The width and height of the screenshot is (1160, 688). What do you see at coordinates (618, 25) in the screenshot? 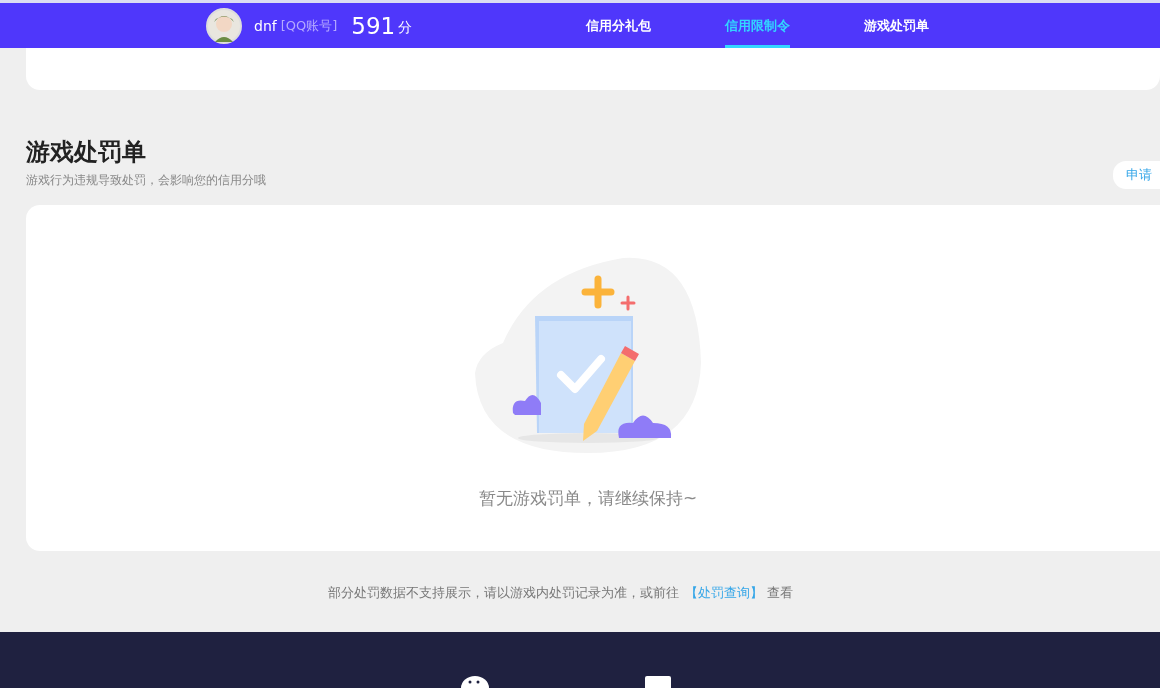
I see `nav-tab: 信用分礼包` at bounding box center [618, 25].